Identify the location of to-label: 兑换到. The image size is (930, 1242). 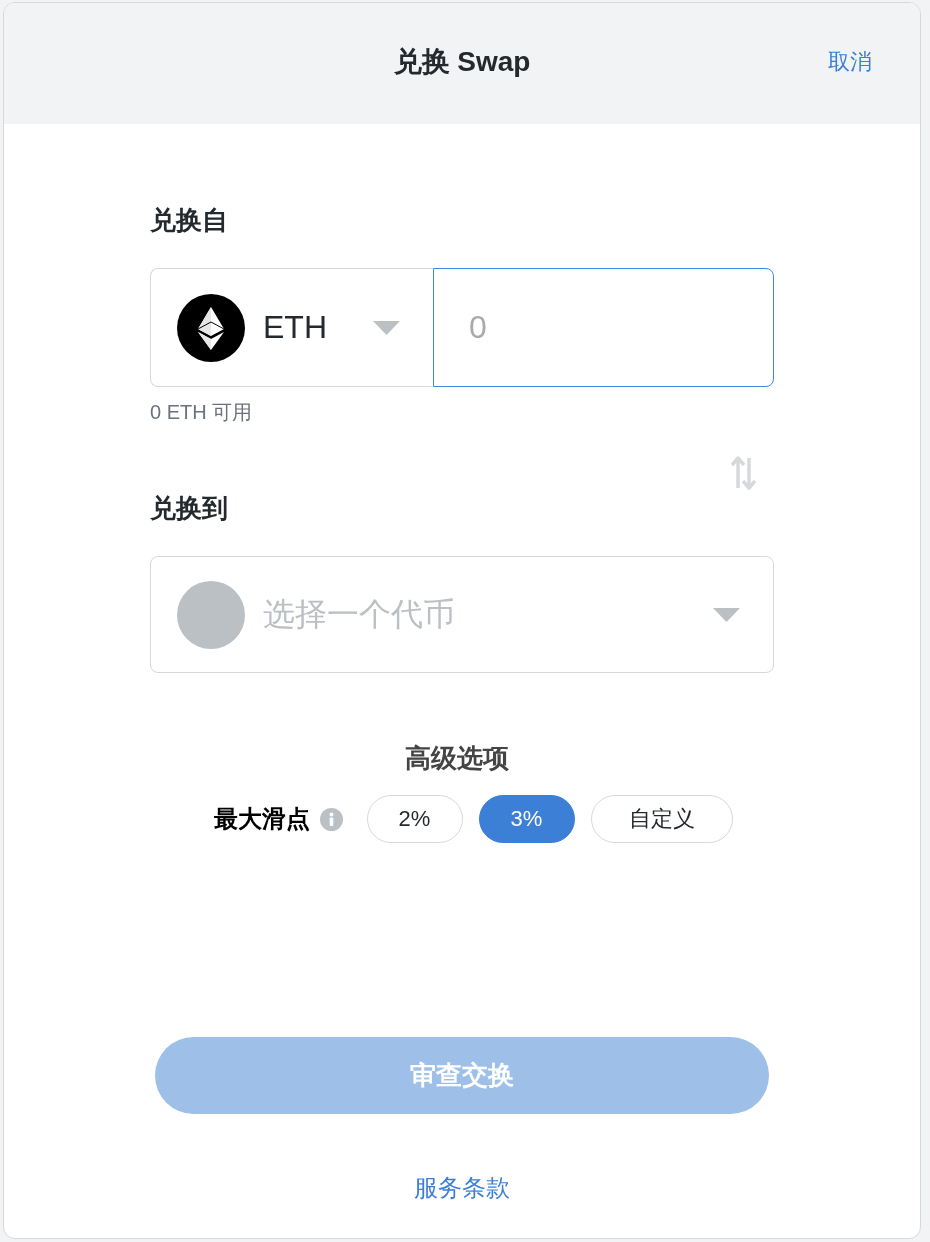
(189, 508).